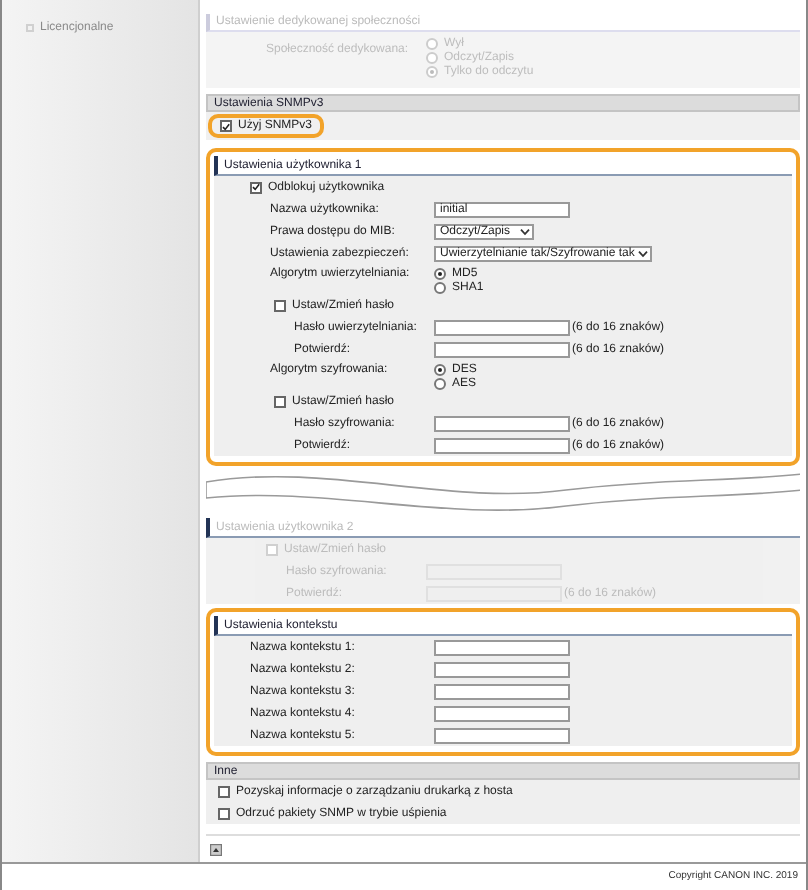  What do you see at coordinates (30, 28) in the screenshot?
I see `bullet-icon` at bounding box center [30, 28].